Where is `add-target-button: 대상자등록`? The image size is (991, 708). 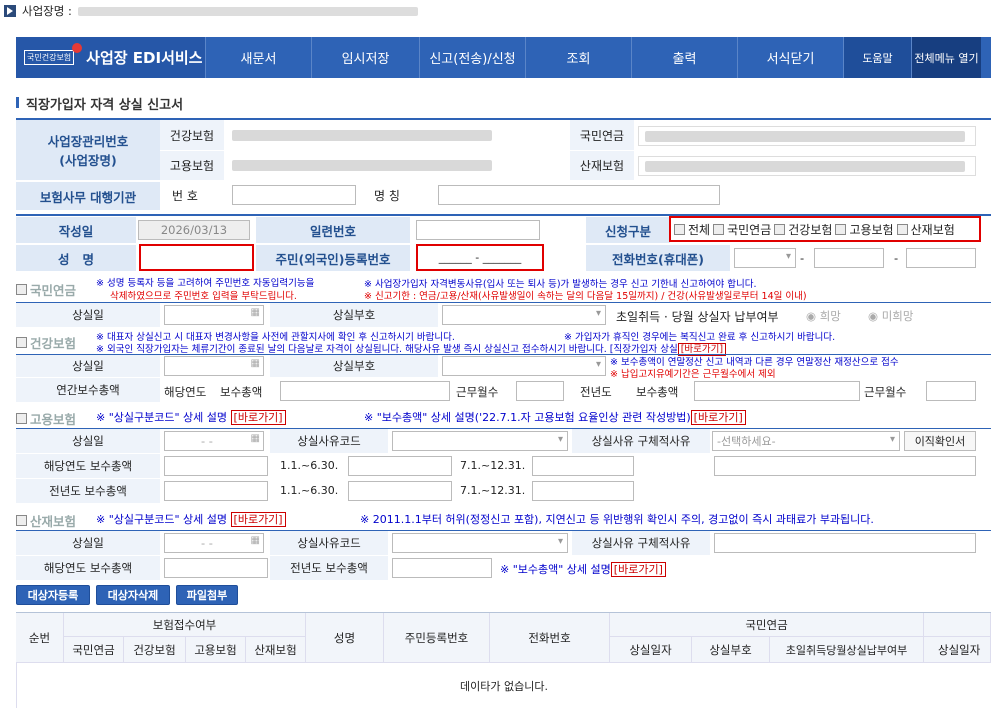 add-target-button: 대상자등록 is located at coordinates (53, 595).